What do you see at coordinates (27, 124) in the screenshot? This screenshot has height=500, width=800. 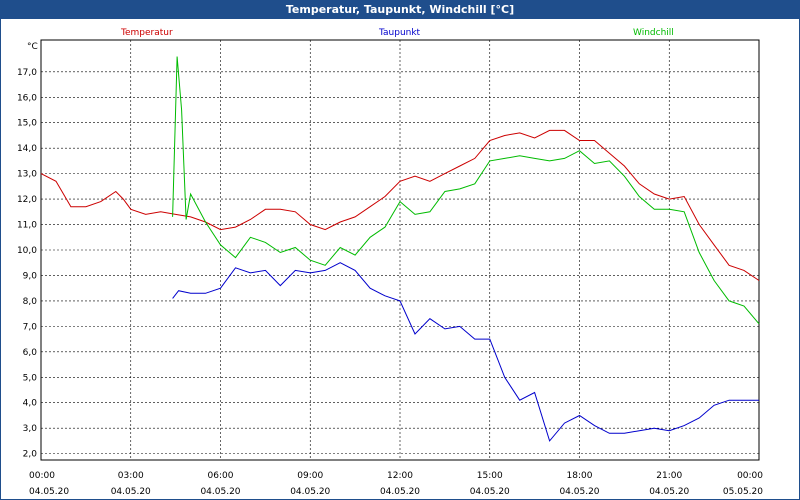 I see `y-tick-label: 15,0` at bounding box center [27, 124].